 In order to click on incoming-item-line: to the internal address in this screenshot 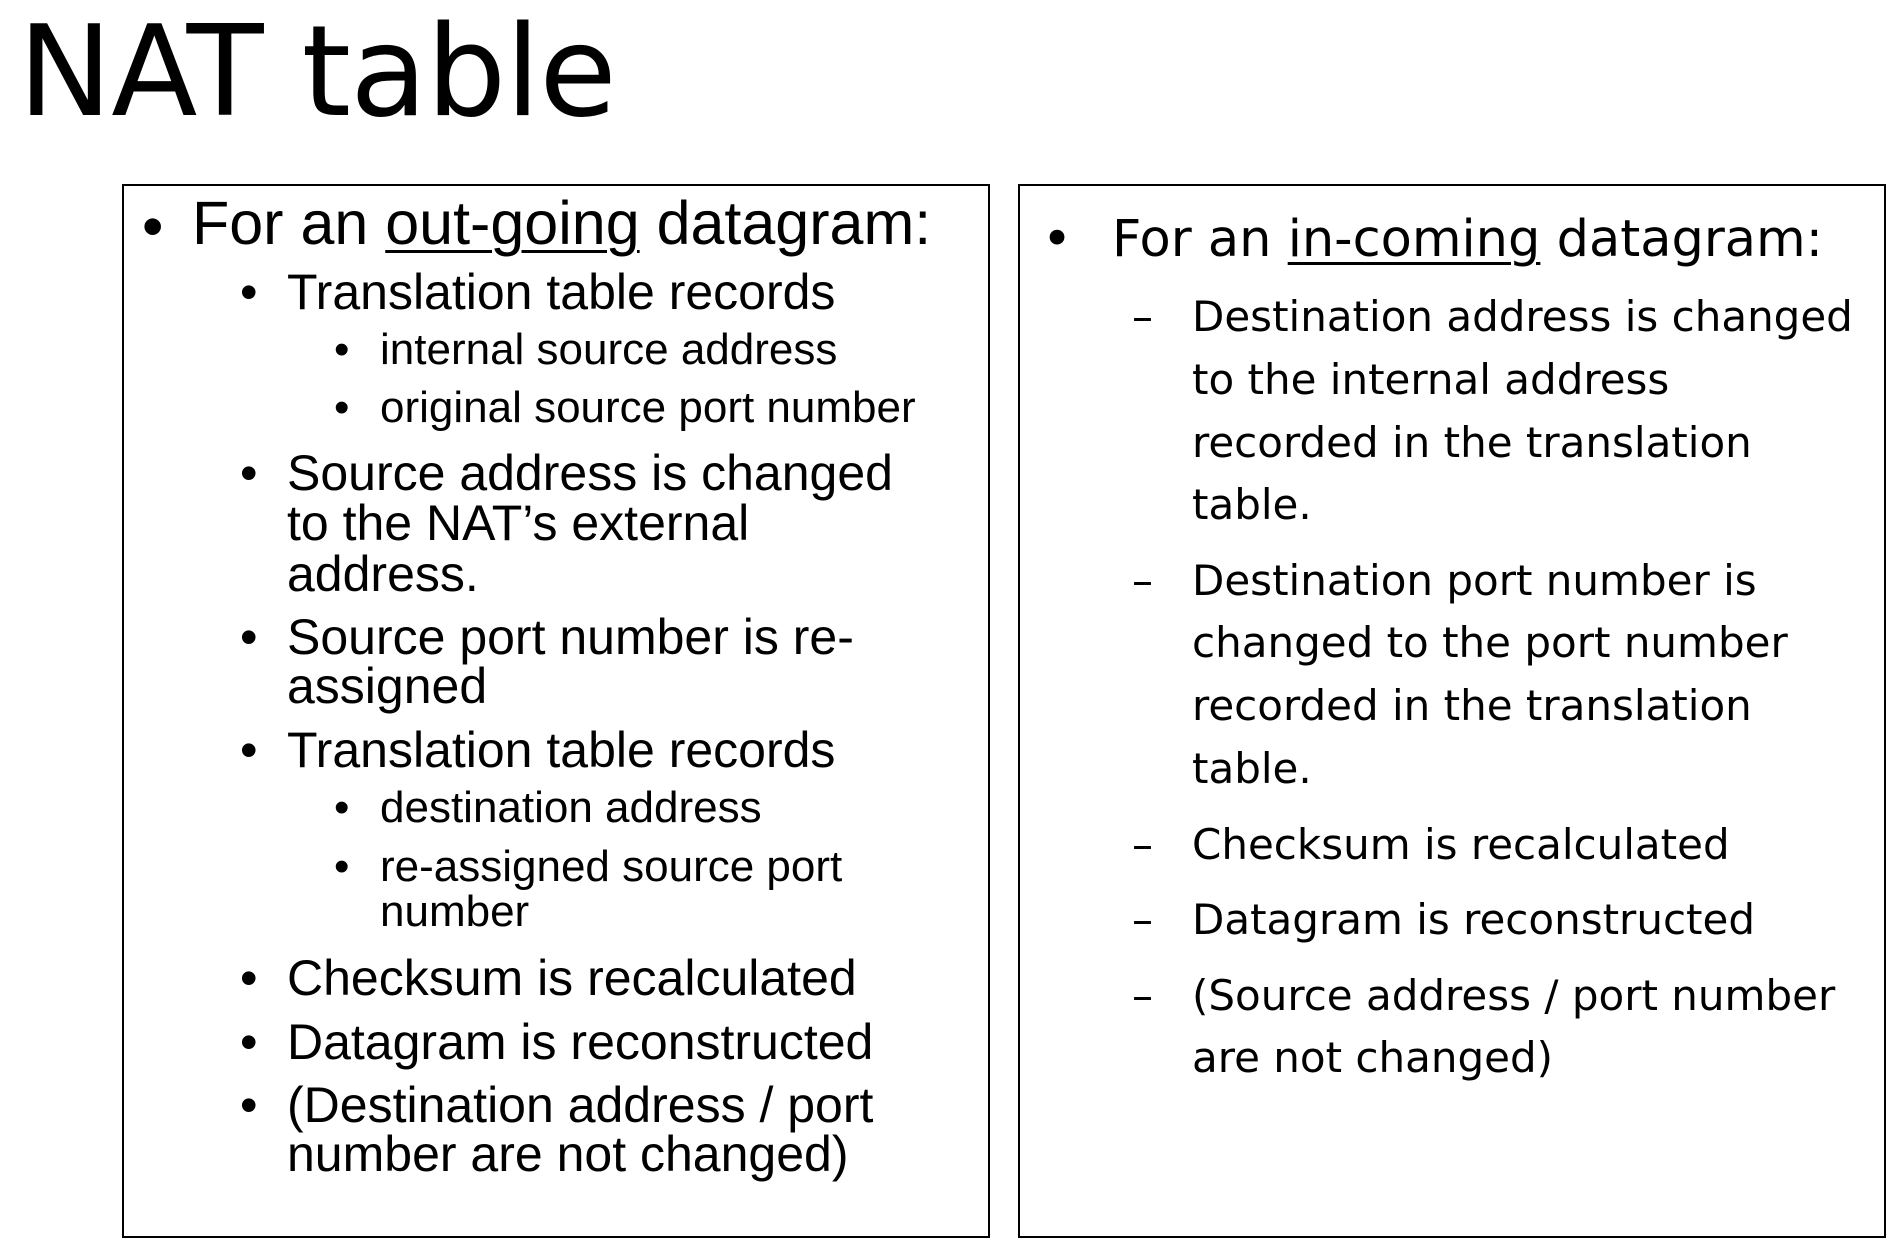, I will do `click(1431, 379)`.